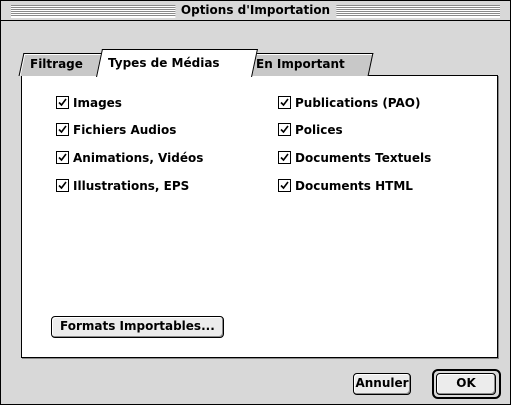  I want to click on window-title: Options d'Importation, so click(255, 10).